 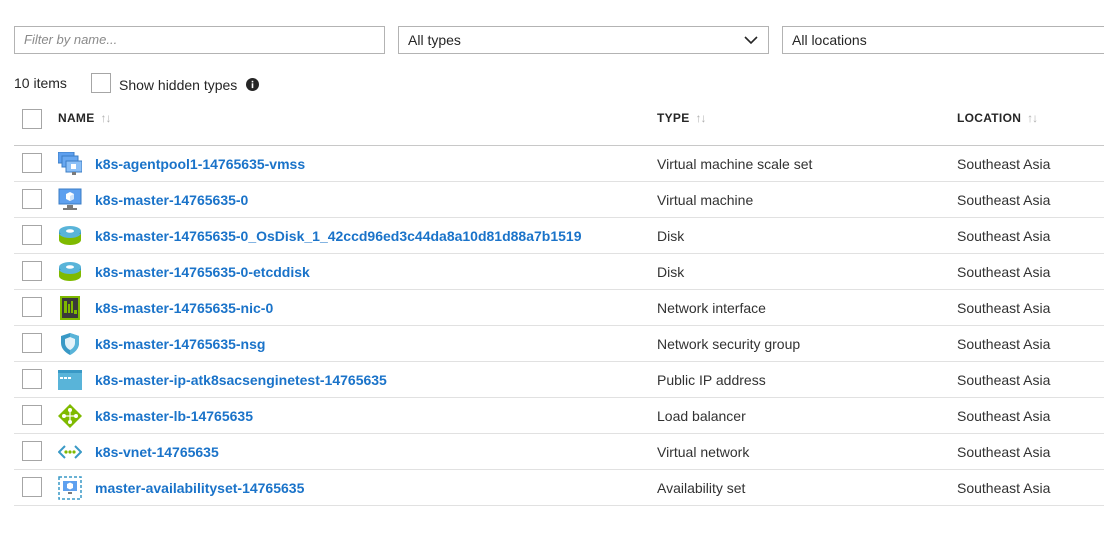 What do you see at coordinates (703, 452) in the screenshot?
I see `resource-type: Virtual network` at bounding box center [703, 452].